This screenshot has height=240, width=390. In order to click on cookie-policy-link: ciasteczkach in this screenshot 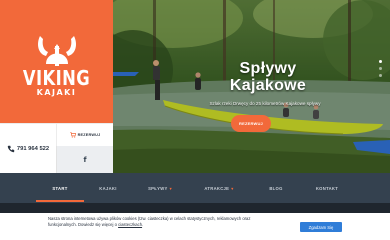, I will do `click(130, 224)`.